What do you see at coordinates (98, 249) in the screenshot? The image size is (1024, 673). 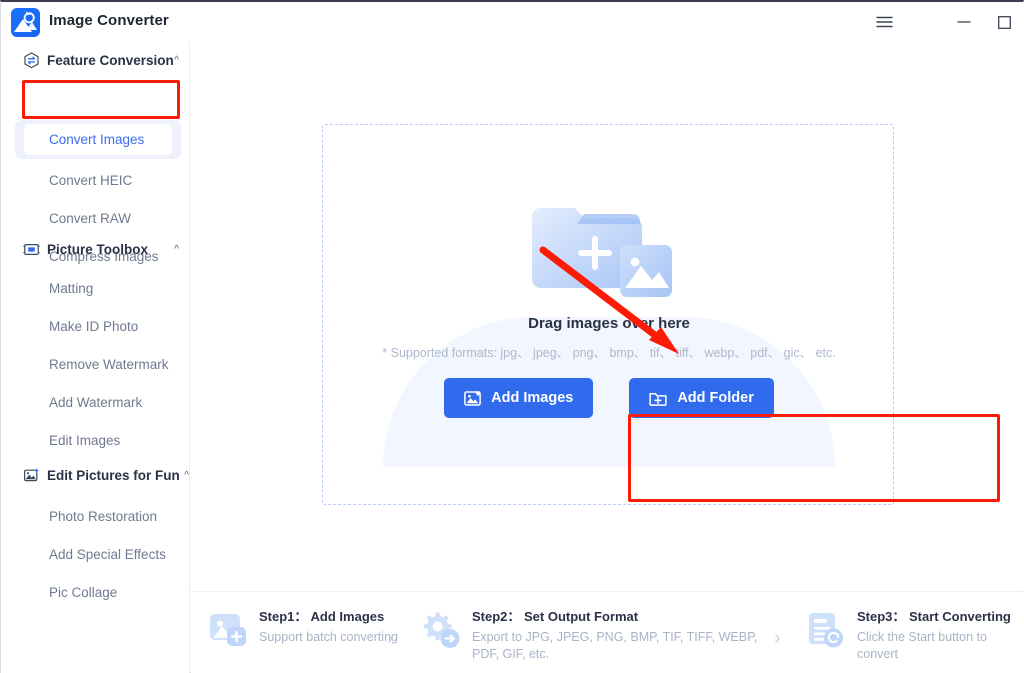 I see `sidebar-section-label: Picture Toolbox` at bounding box center [98, 249].